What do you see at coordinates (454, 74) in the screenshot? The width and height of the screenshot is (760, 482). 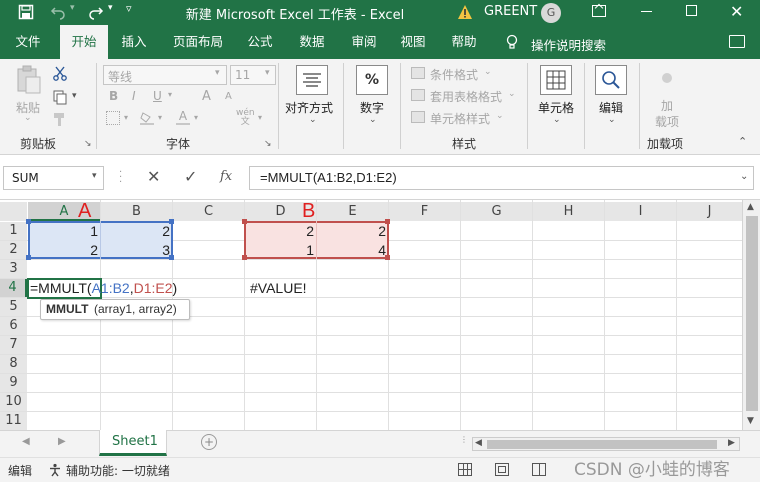 I see `conditional-format-button: 条件格式` at bounding box center [454, 74].